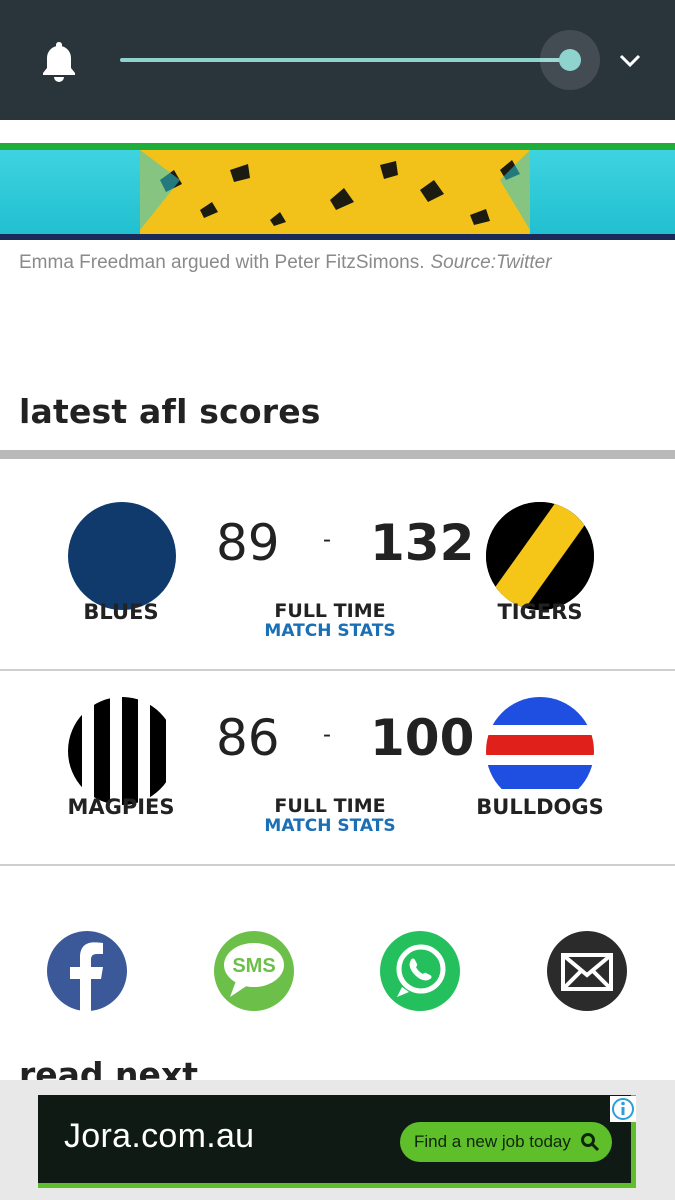 This screenshot has height=1200, width=675. I want to click on tigers-logo, so click(540, 556).